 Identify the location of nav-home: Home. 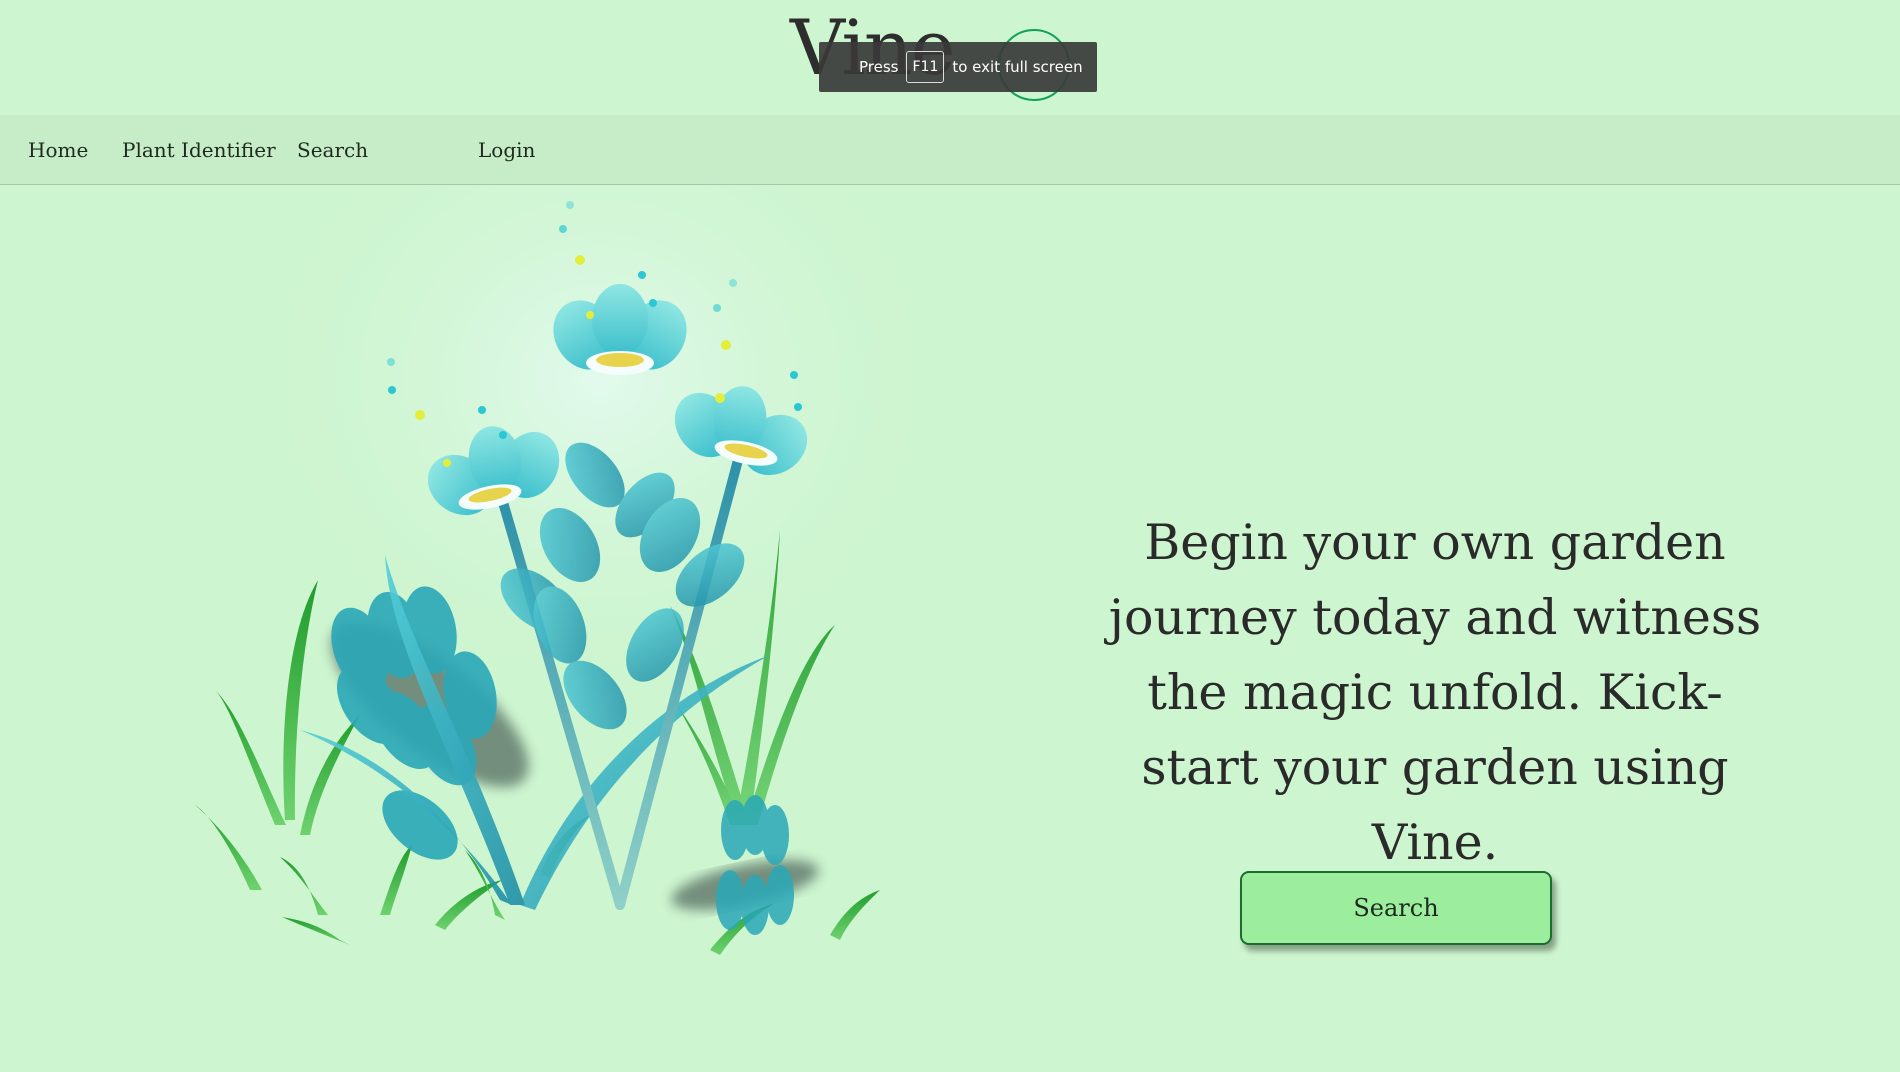
(58, 150).